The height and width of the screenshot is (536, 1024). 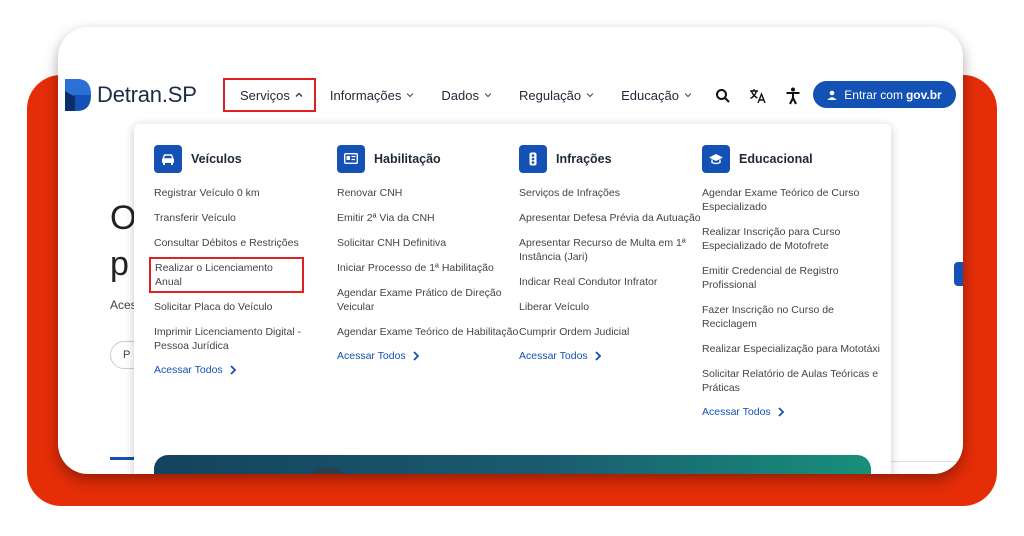 I want to click on nav-regulacao: Regulação, so click(x=557, y=95).